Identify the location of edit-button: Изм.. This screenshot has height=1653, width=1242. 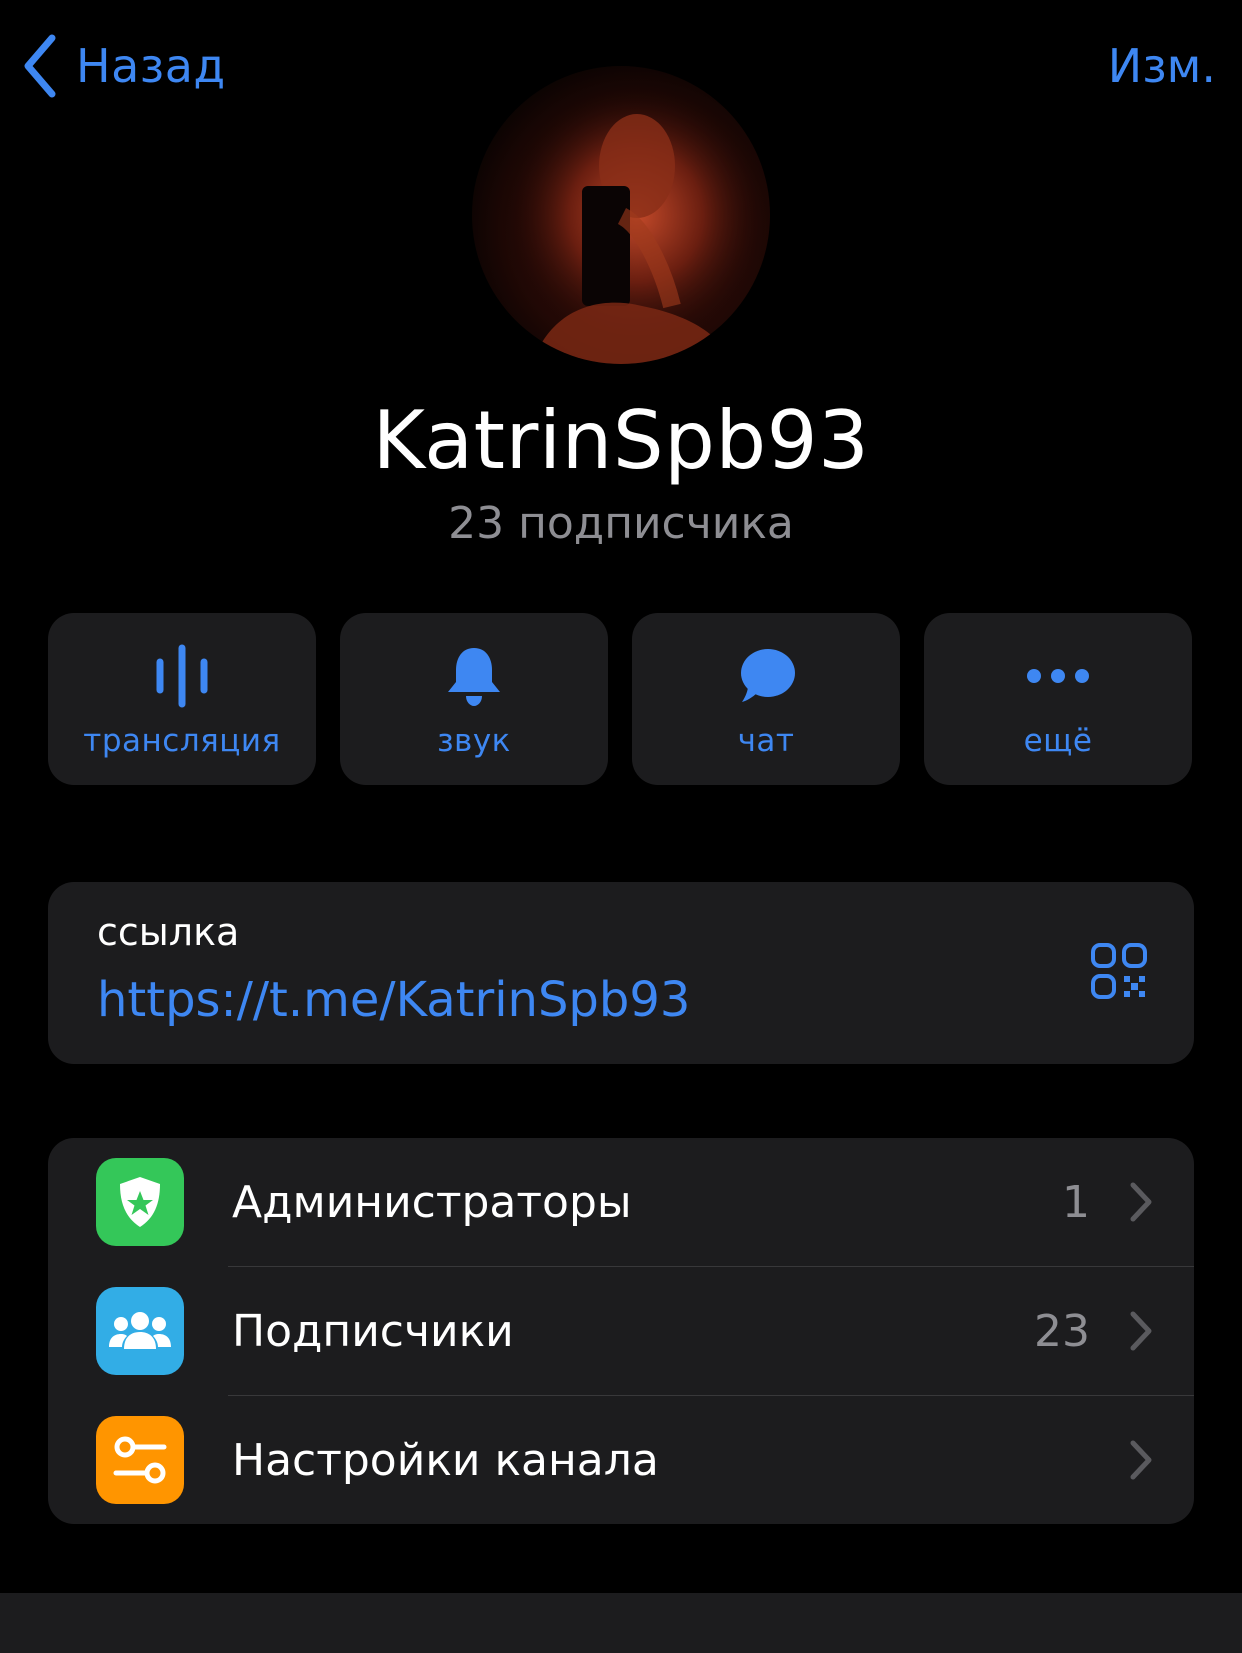
(1162, 66).